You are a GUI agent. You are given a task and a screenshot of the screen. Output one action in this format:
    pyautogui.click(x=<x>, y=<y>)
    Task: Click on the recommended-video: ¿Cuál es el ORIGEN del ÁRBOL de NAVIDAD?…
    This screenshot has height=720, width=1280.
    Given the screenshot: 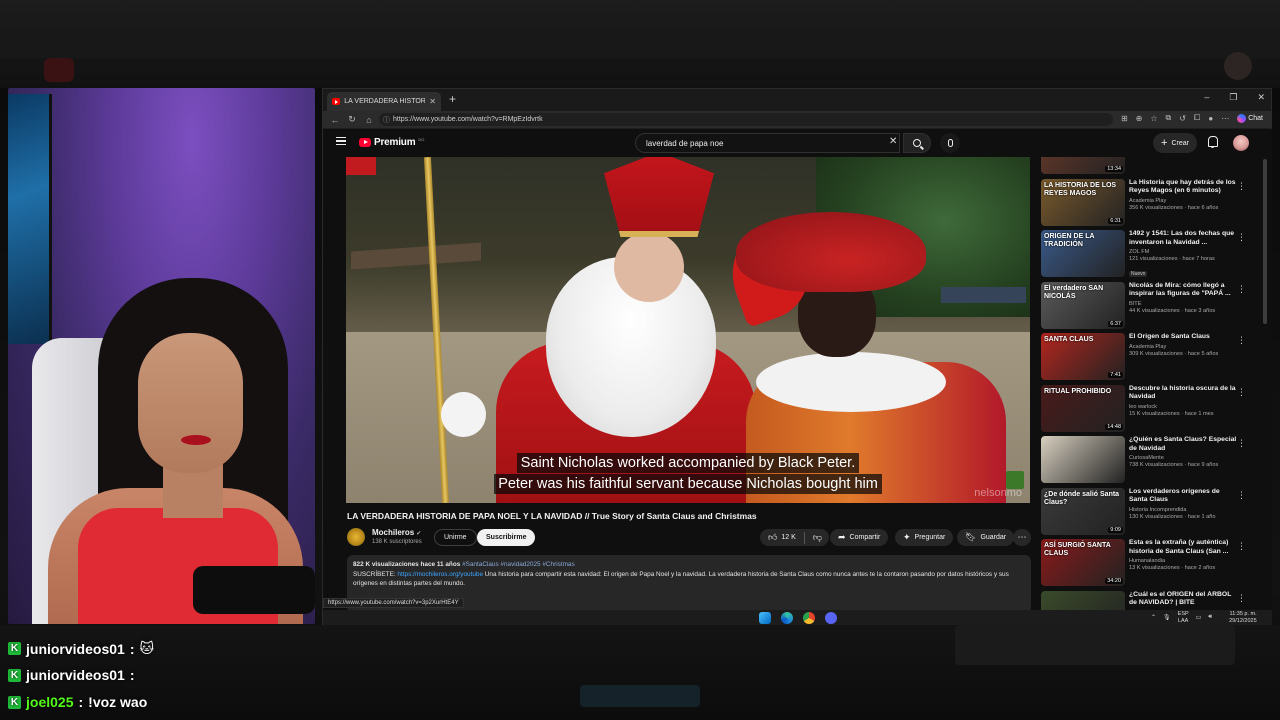 What is the action you would take?
    pyautogui.click(x=1147, y=601)
    